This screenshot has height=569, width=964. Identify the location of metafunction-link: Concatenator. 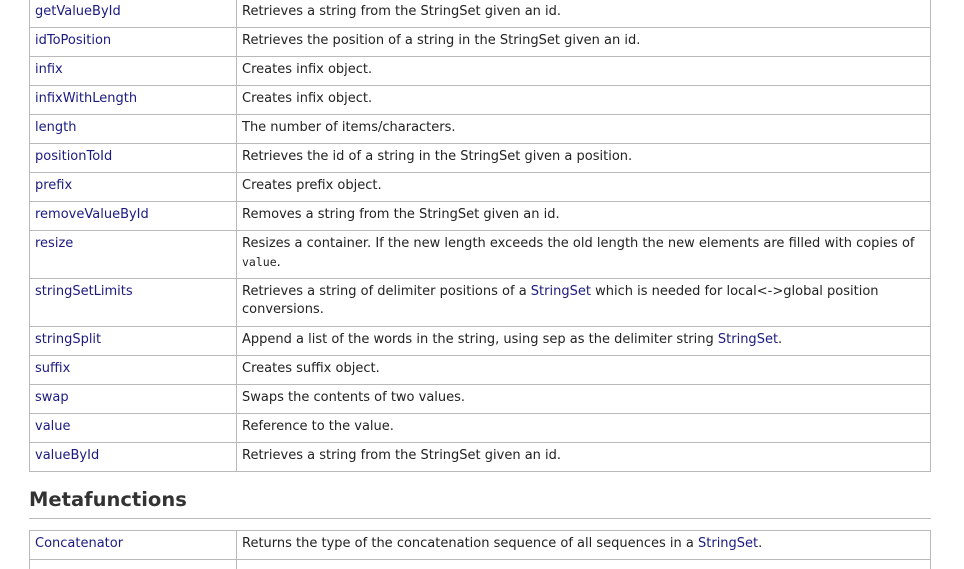
(79, 543).